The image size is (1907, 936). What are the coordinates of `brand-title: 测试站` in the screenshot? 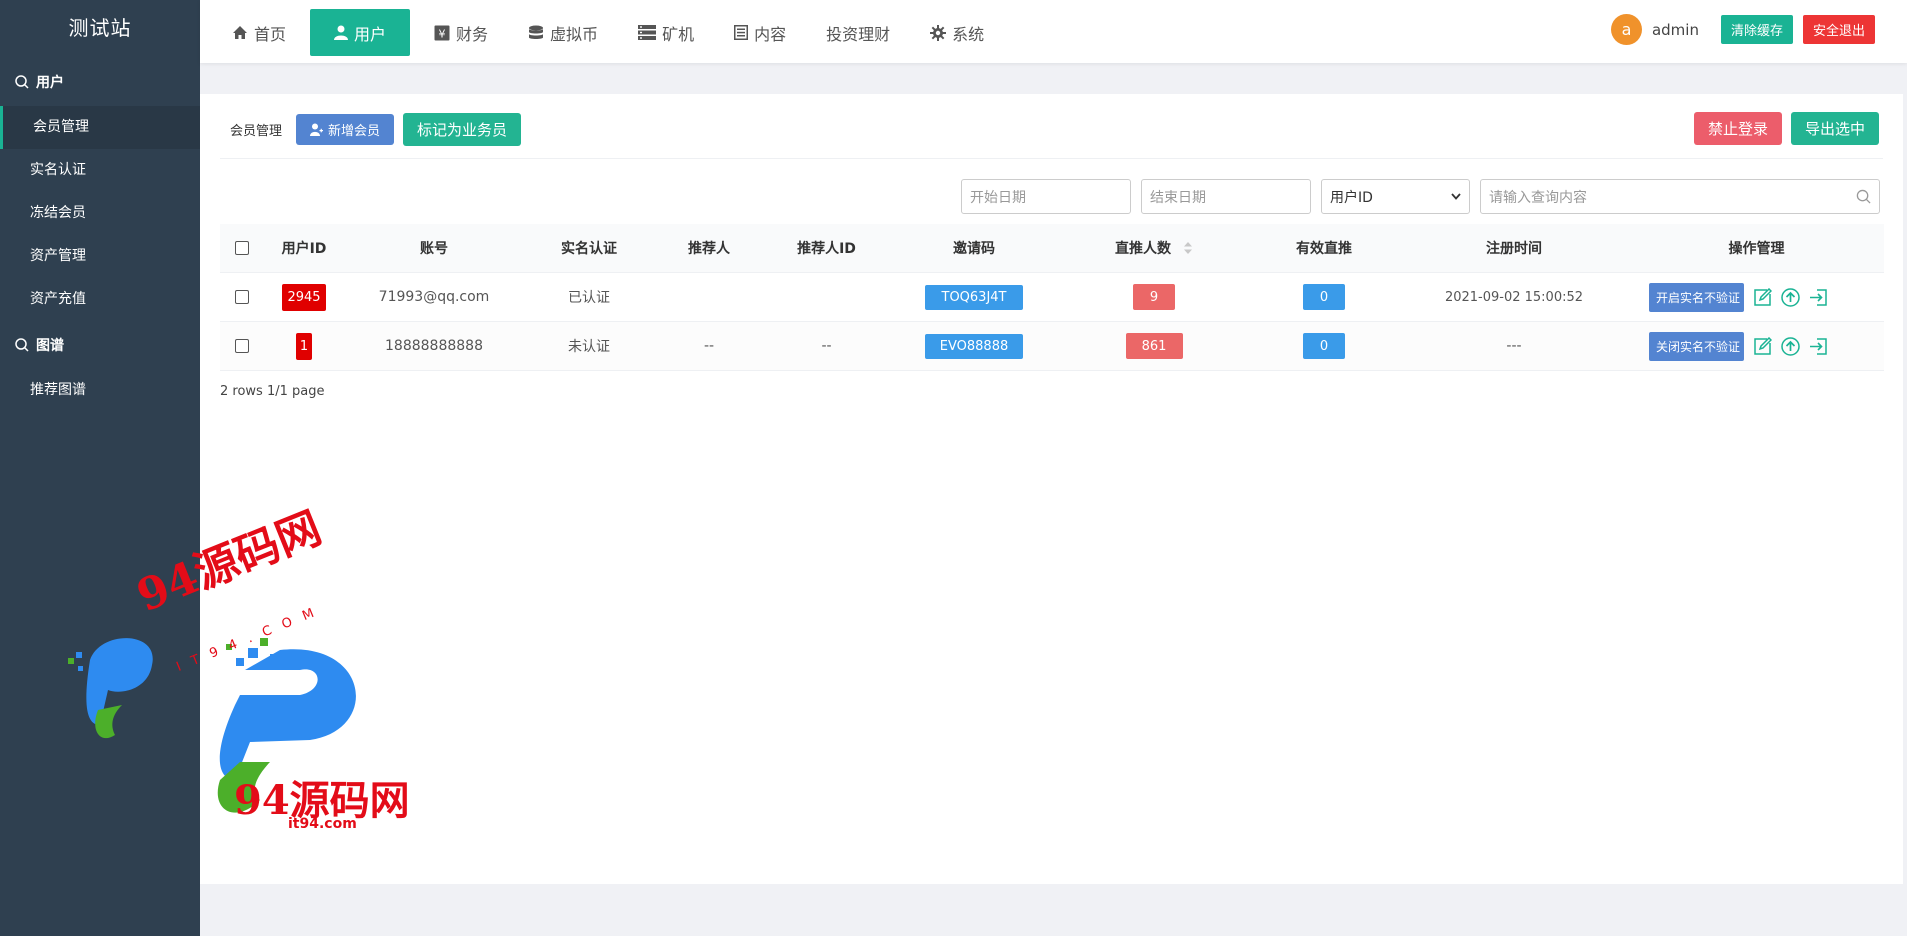 It's located at (100, 28).